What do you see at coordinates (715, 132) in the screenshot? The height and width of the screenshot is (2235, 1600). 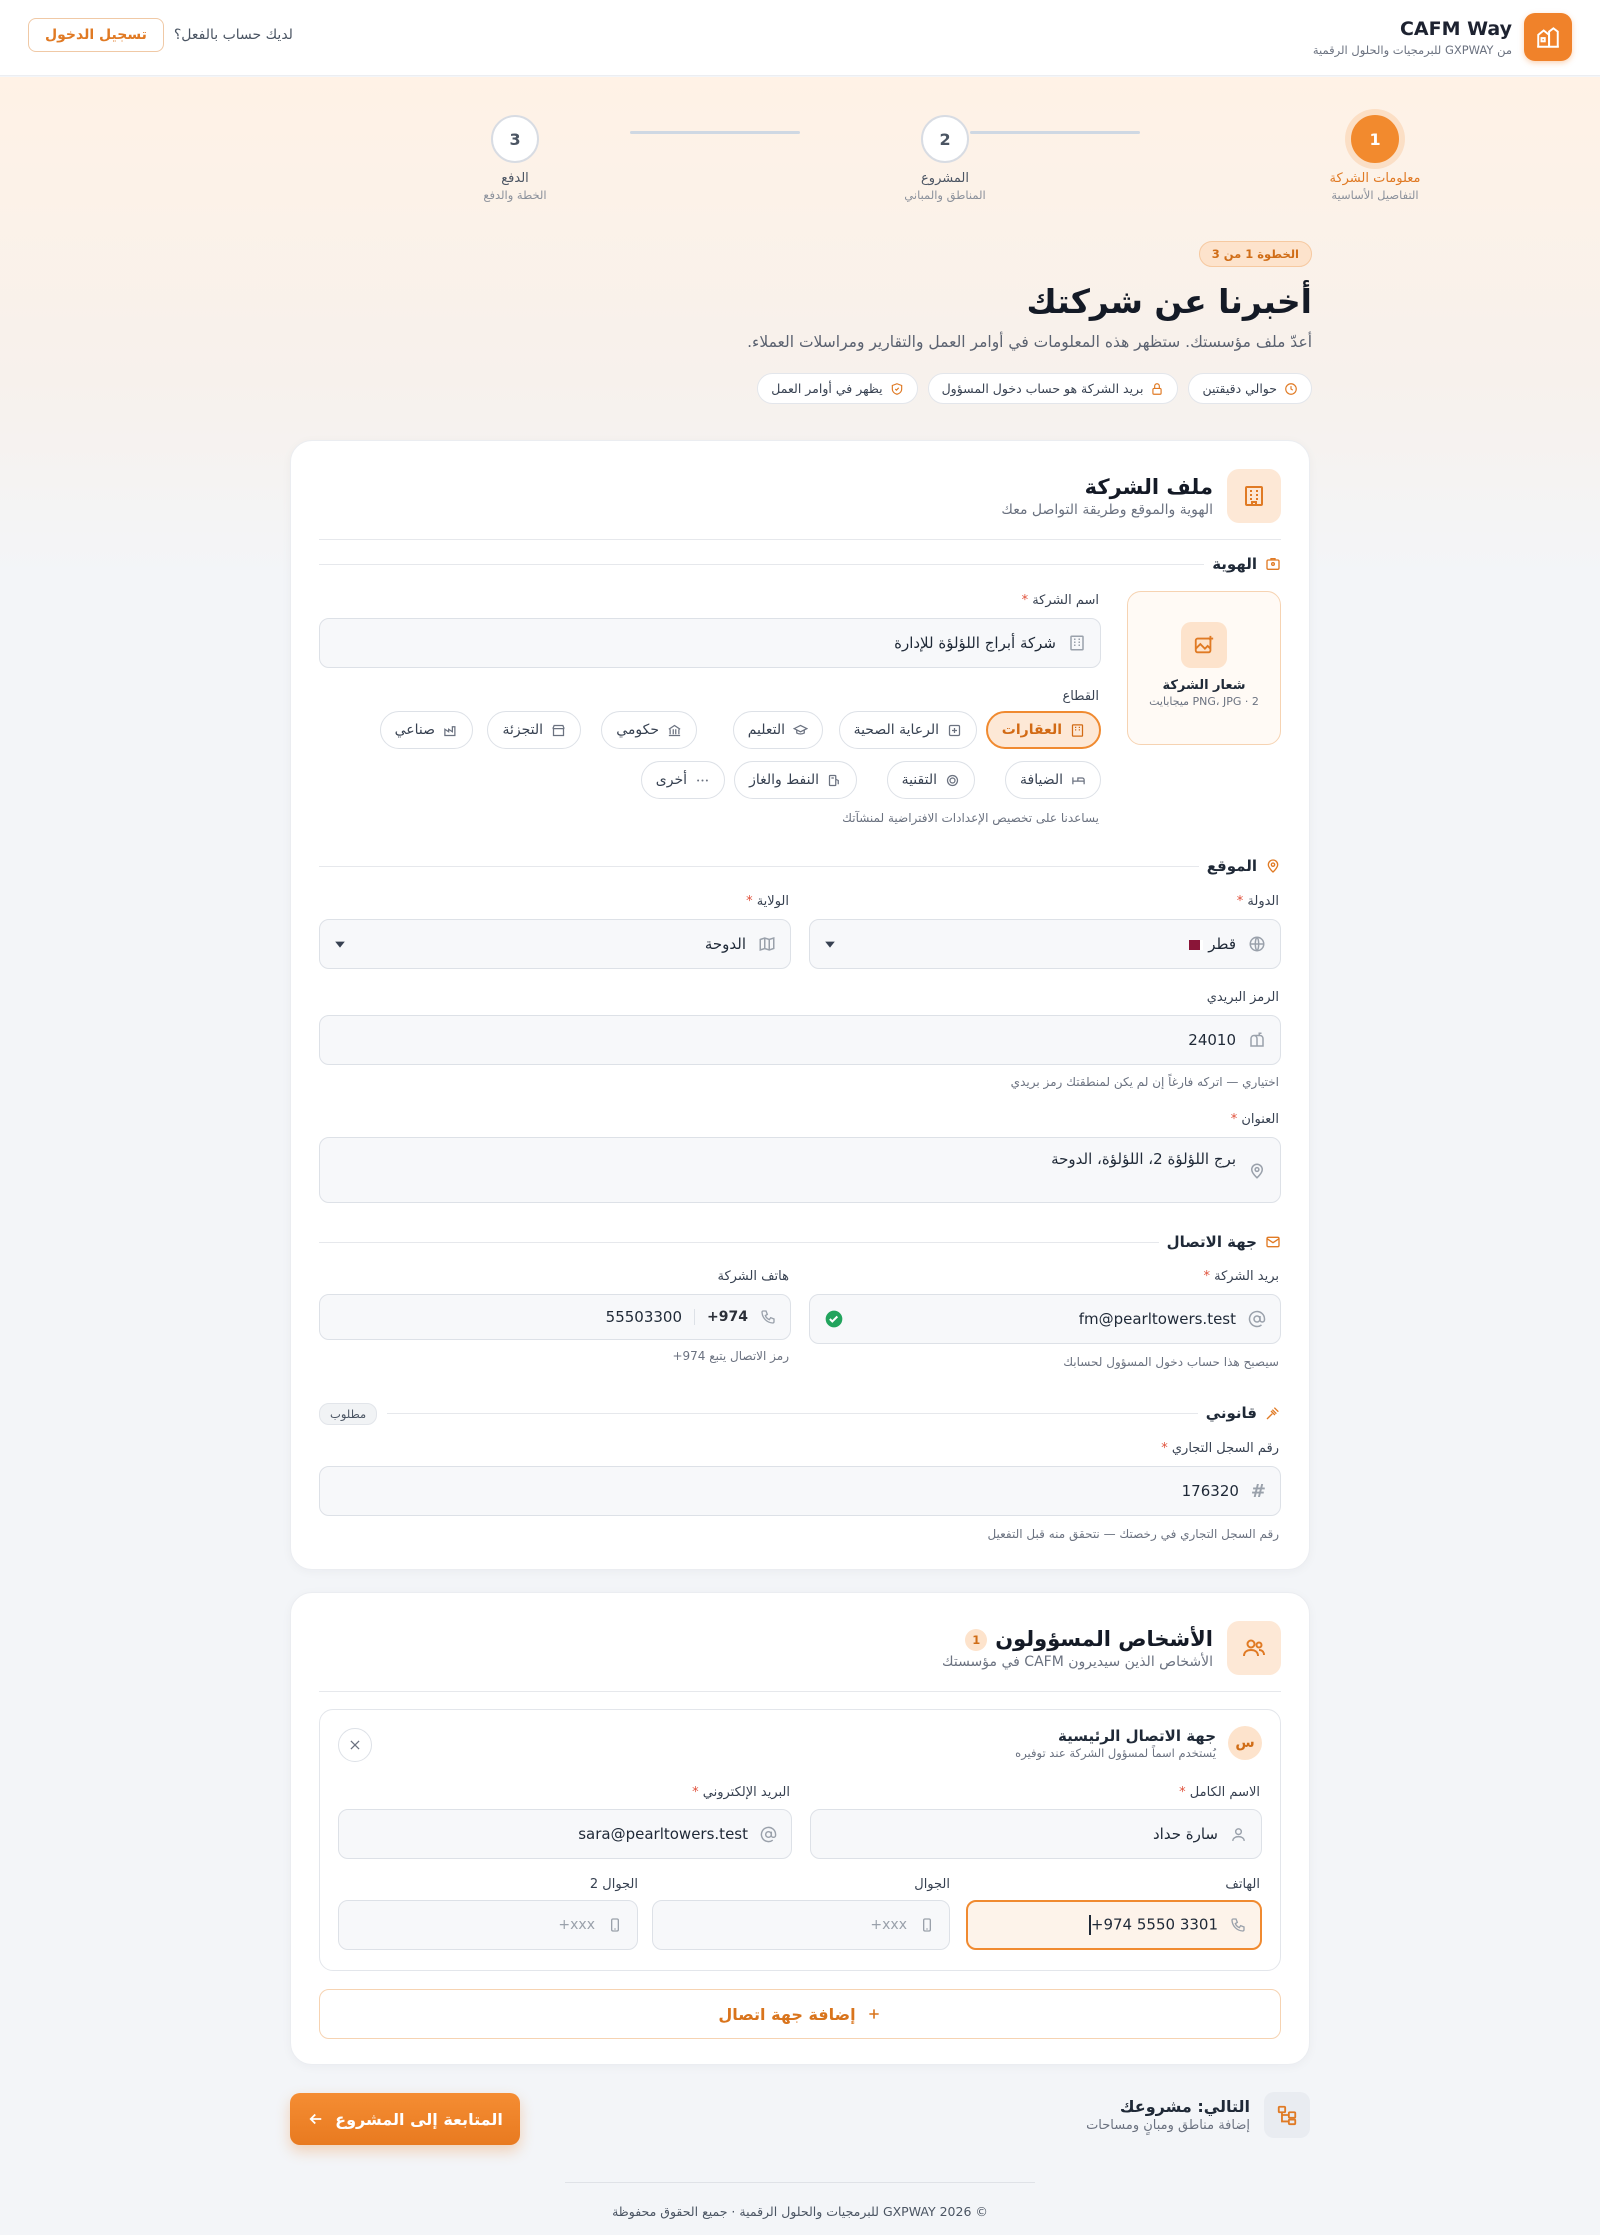 I see `step-connector` at bounding box center [715, 132].